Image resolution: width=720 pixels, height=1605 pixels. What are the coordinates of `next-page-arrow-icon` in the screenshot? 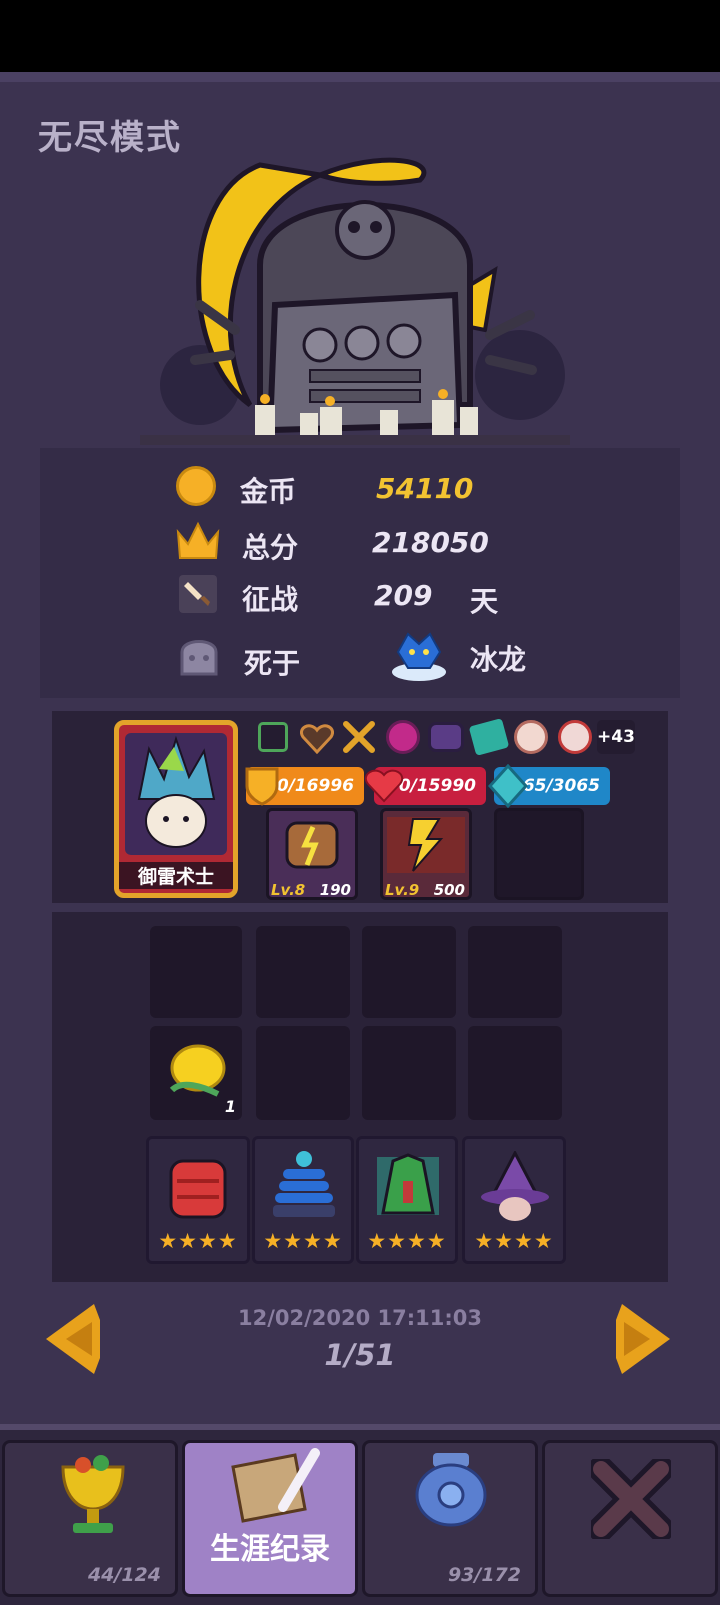 It's located at (641, 1339).